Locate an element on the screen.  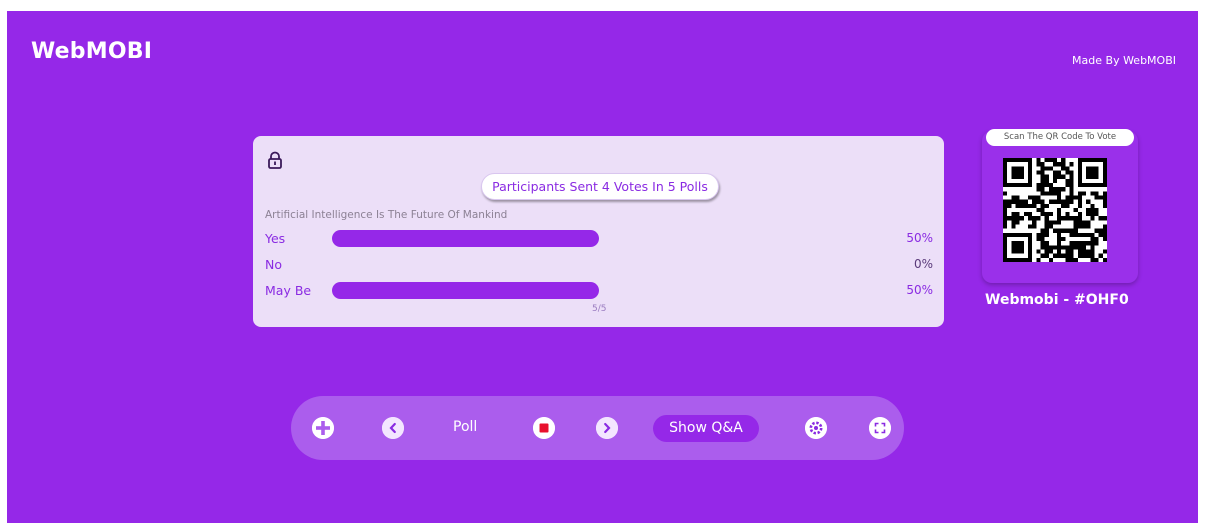
option-label: No is located at coordinates (273, 264).